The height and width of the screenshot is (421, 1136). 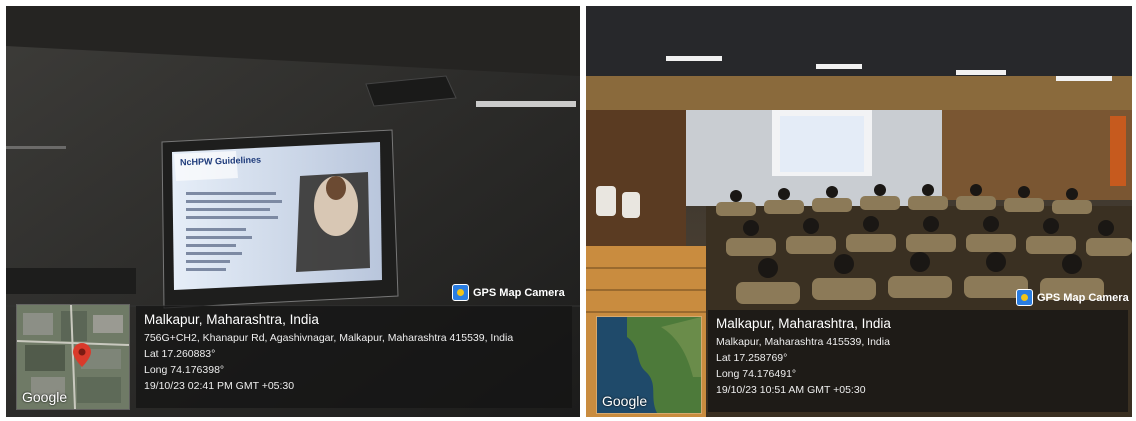 I want to click on datetime-text: 19/10/23 02:41 PM GMT +05:30, so click(x=219, y=386).